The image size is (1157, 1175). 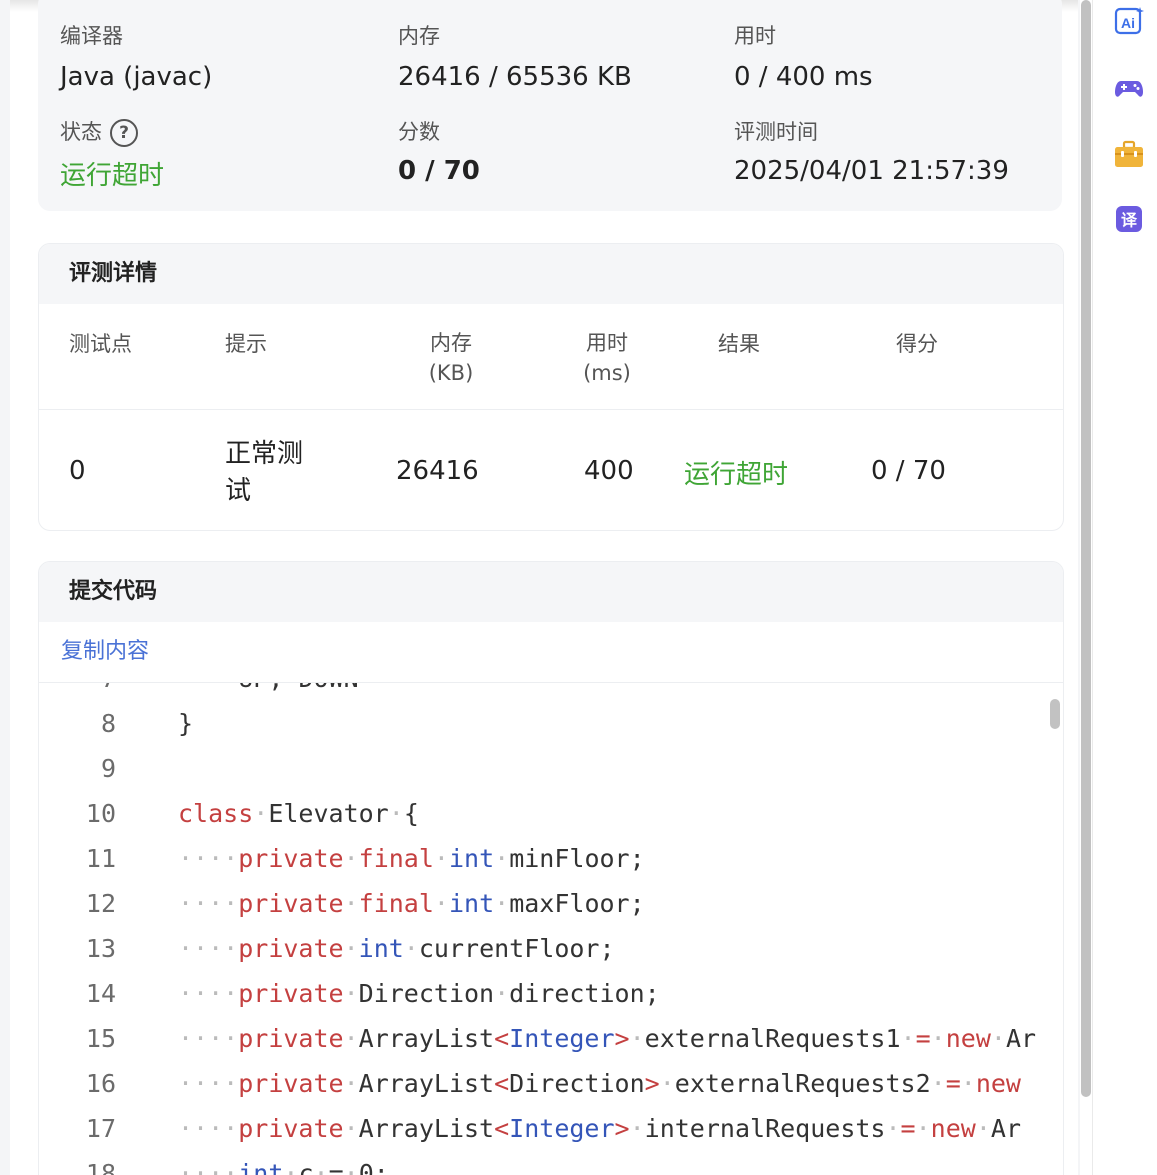 I want to click on code-text: ····private·final·int·maxFloor;, so click(x=411, y=903).